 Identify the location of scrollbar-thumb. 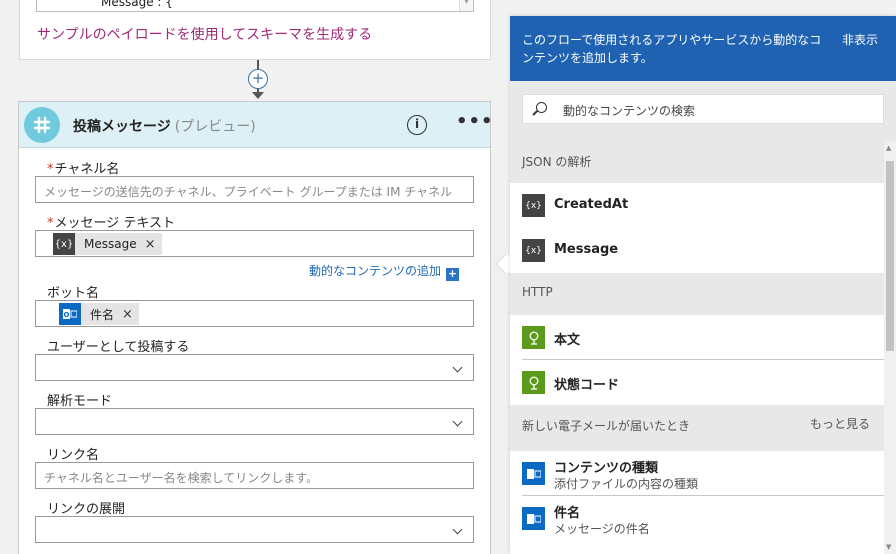
(890, 256).